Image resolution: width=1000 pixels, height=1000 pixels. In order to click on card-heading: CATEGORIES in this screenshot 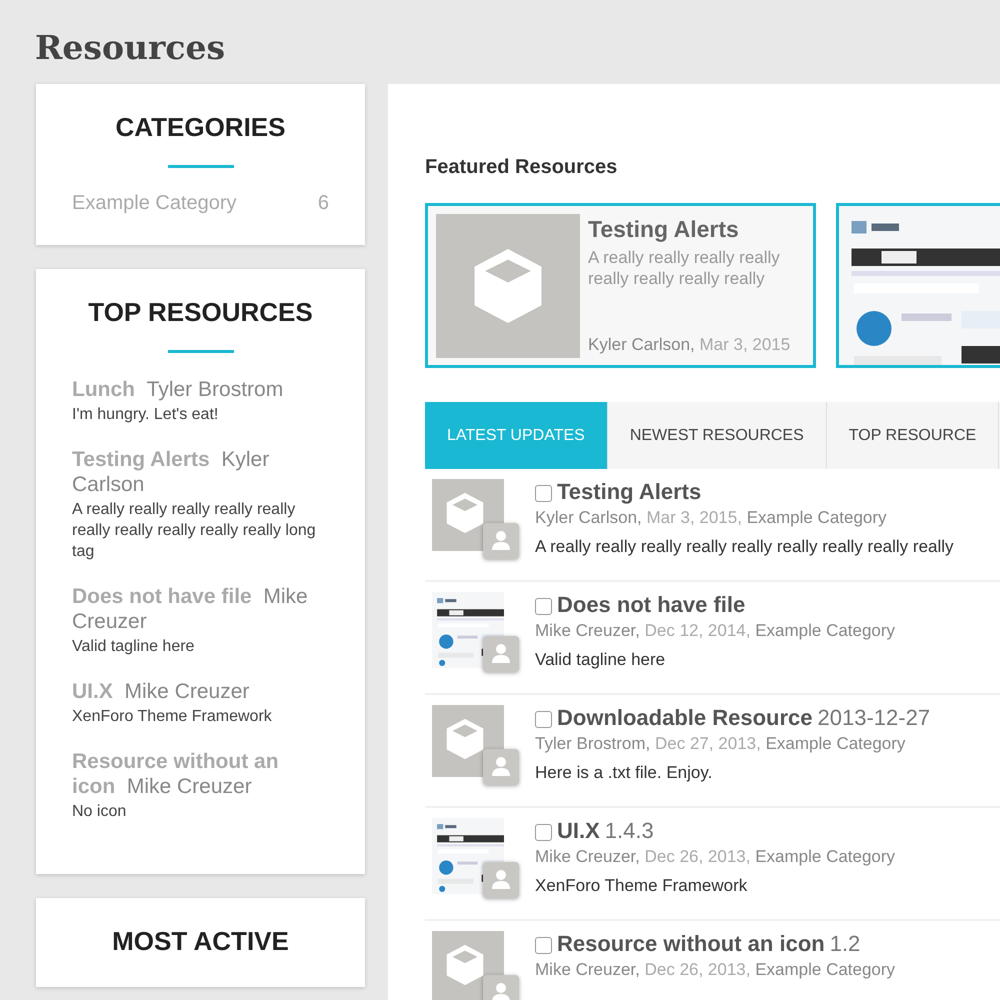, I will do `click(200, 127)`.